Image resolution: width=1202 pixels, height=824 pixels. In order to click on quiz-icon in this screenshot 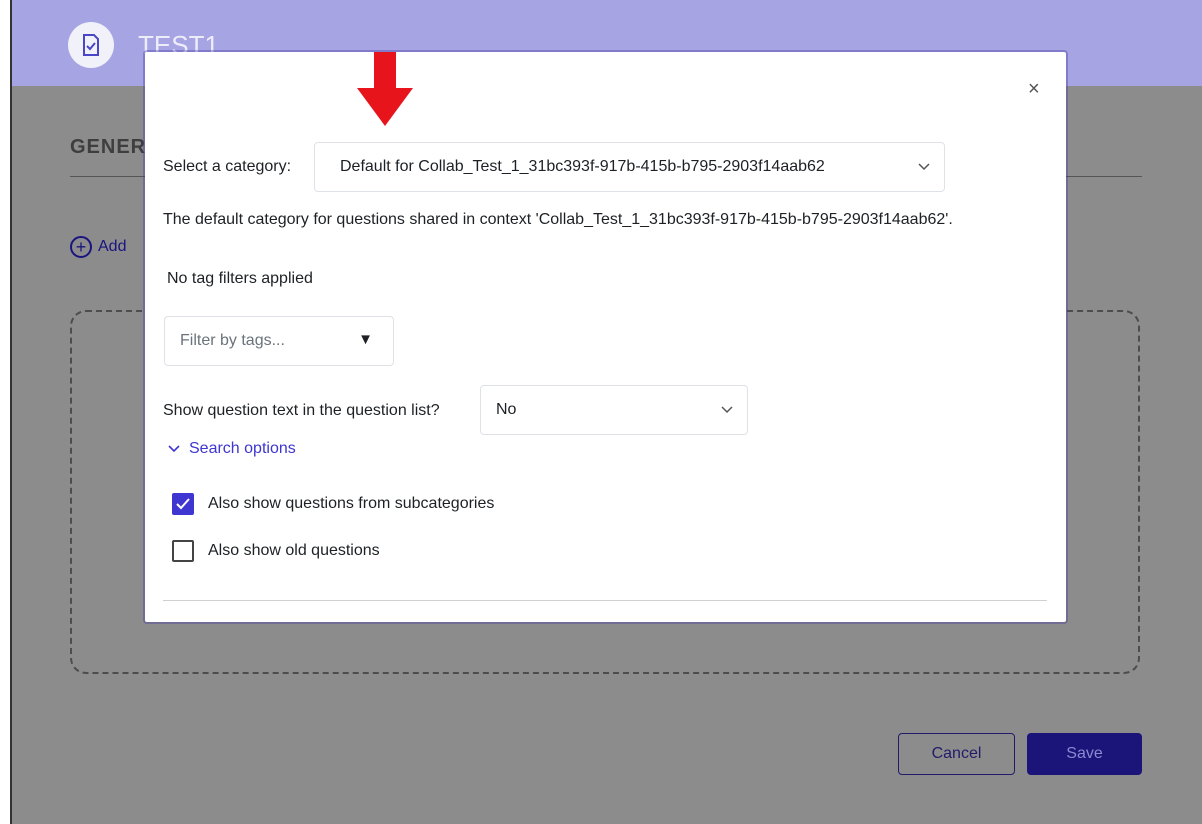, I will do `click(91, 45)`.